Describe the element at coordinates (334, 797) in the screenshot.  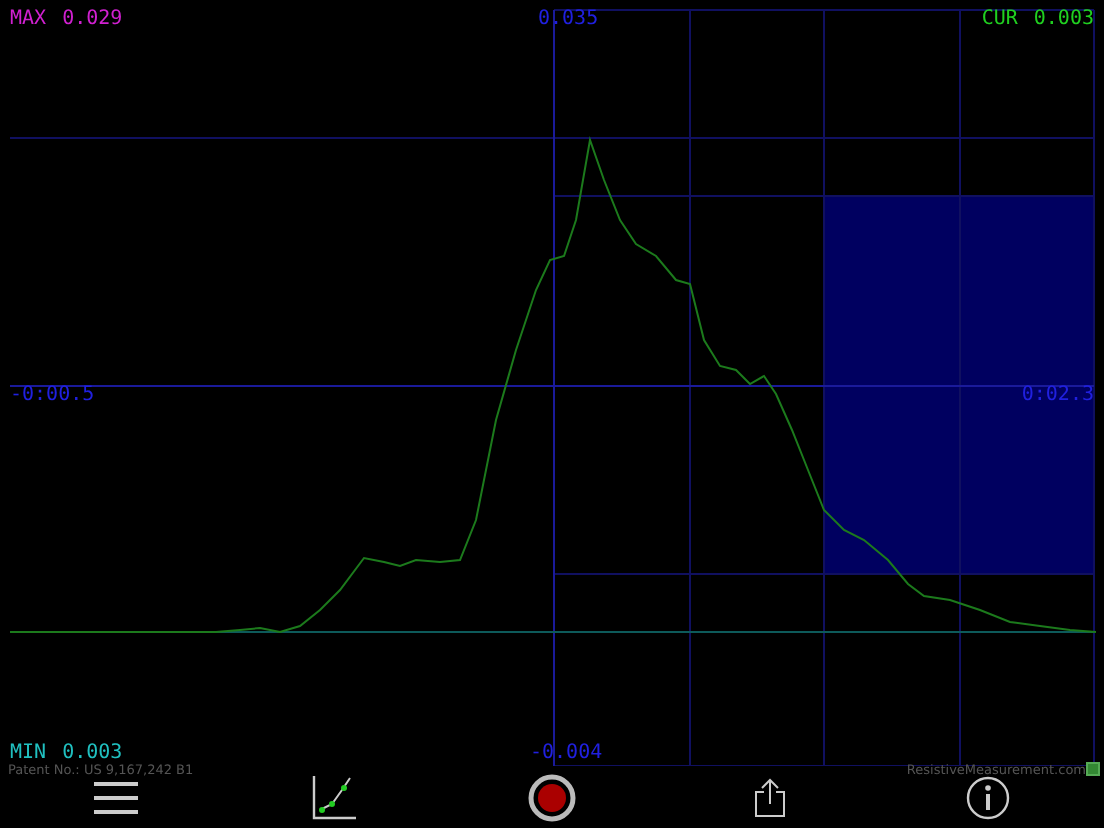
I see `line-chart-icon` at that location.